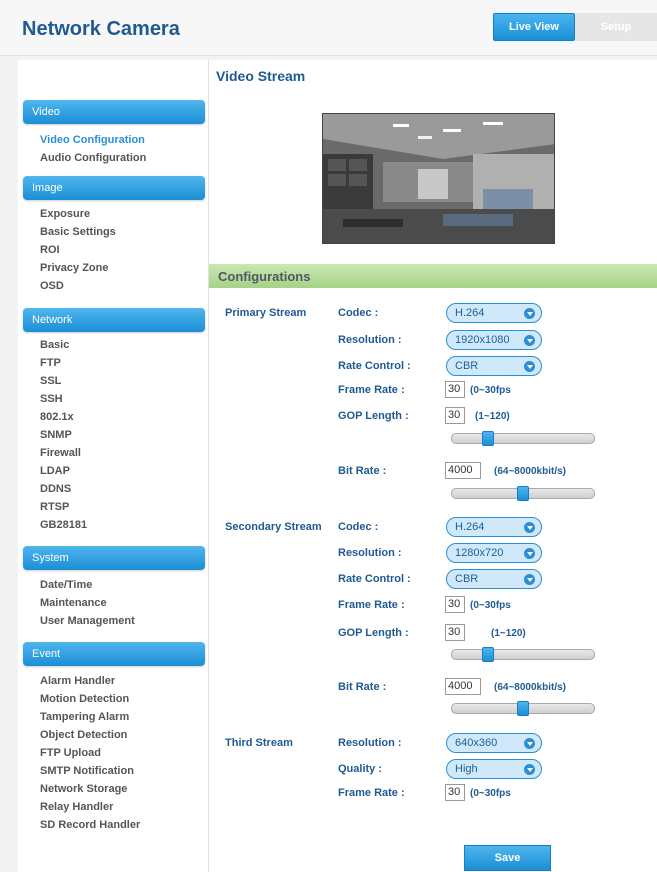 This screenshot has width=657, height=872. I want to click on sidebar-item-basic: Basic, so click(63, 345).